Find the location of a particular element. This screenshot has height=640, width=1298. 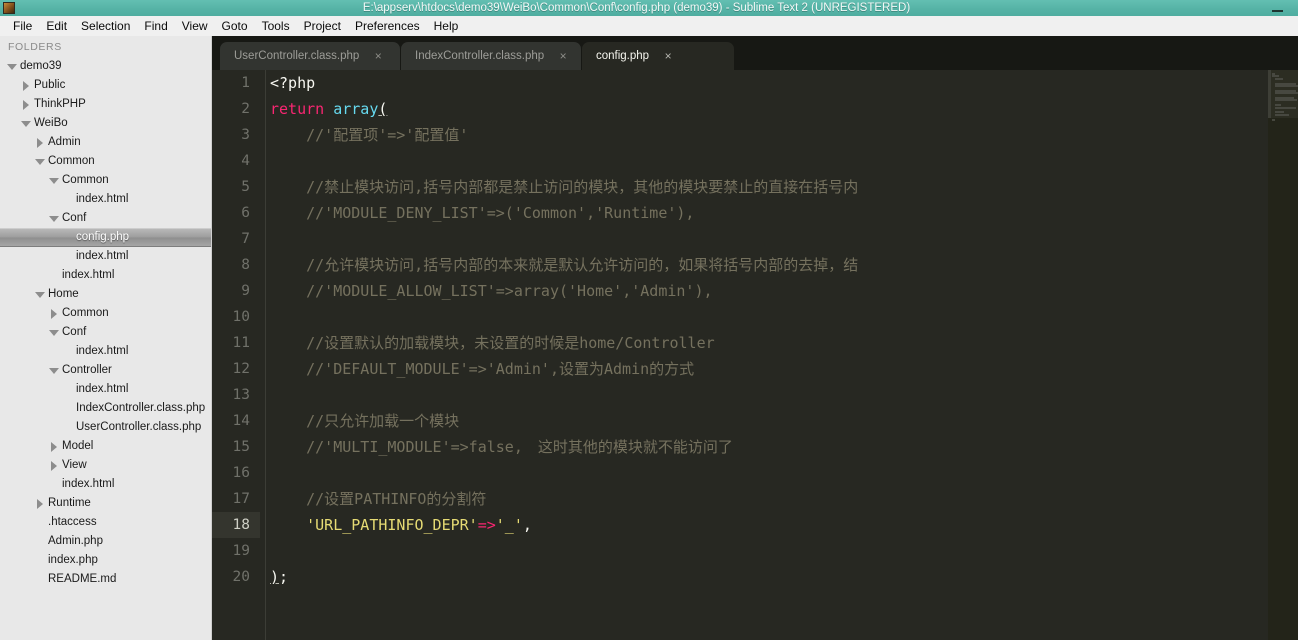

tree-item-selected: config.php is located at coordinates (105, 237).